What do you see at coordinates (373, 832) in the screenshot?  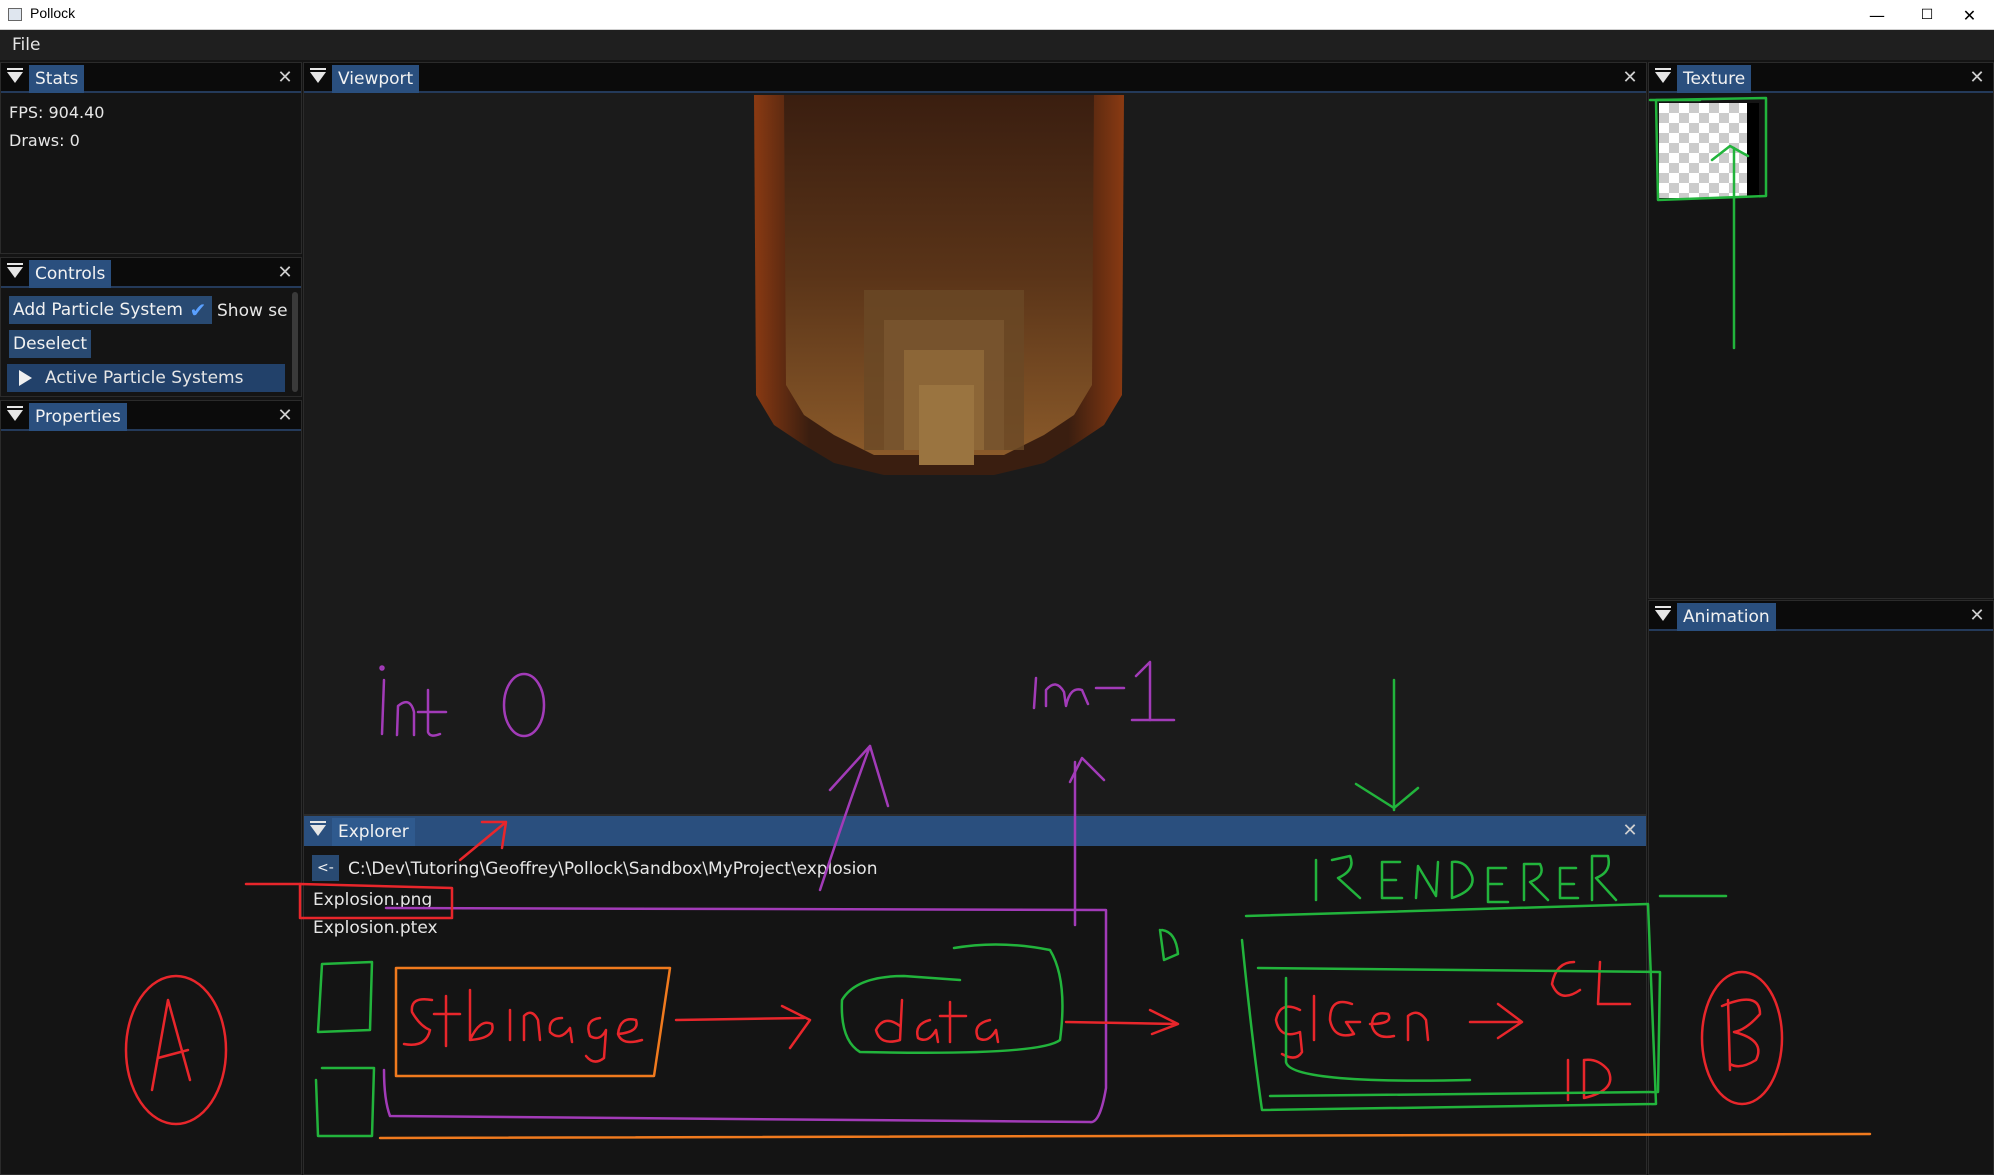 I see `tab-explorer: Explorer` at bounding box center [373, 832].